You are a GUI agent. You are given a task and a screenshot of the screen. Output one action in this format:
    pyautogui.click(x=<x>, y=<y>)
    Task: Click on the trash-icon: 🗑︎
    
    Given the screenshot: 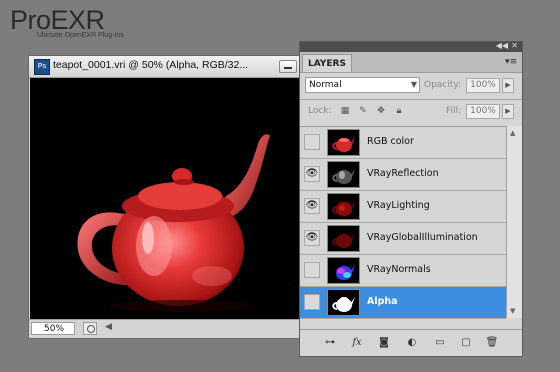 What is the action you would take?
    pyautogui.click(x=492, y=343)
    